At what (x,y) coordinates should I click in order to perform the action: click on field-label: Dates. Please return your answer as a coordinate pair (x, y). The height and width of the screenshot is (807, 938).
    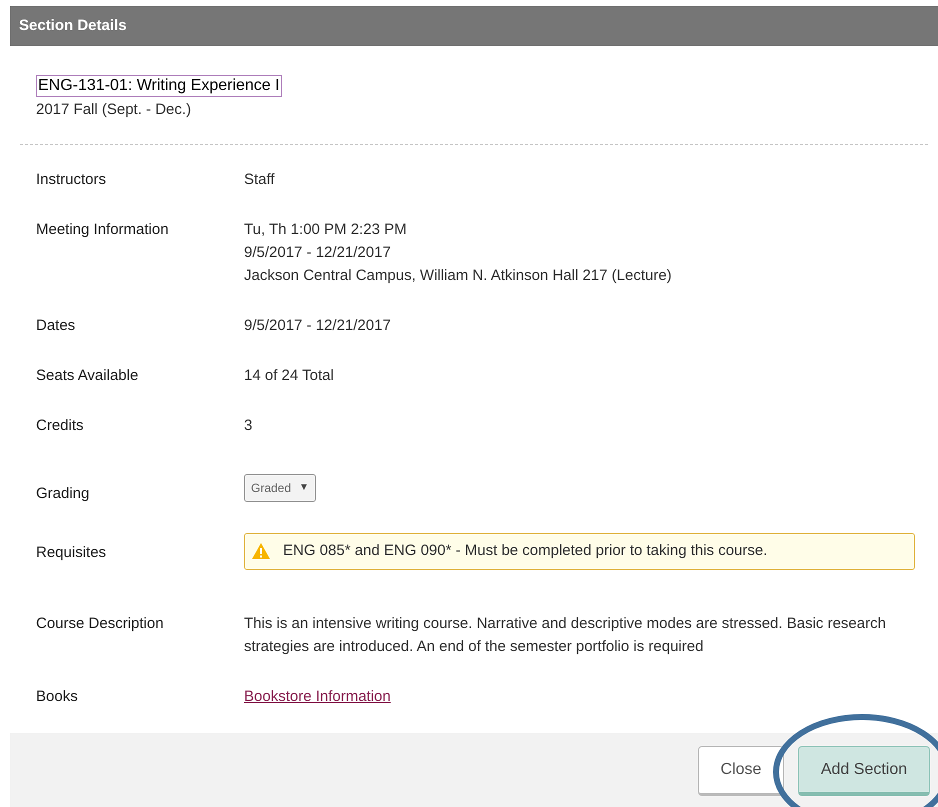
    Looking at the image, I should click on (56, 326).